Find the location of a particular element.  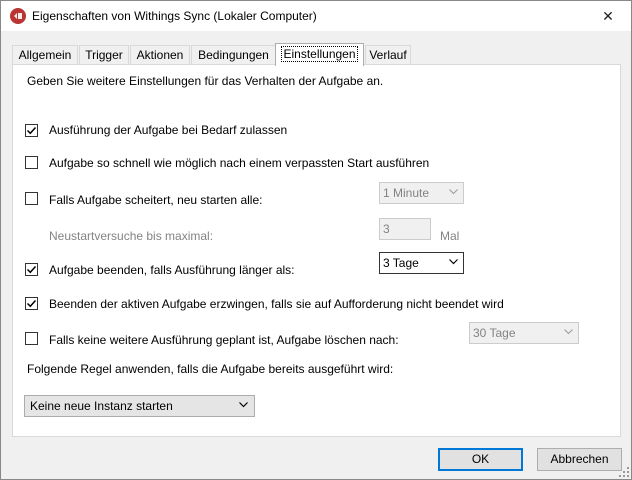

tab-bedingungen: Bedingungen is located at coordinates (233, 54).